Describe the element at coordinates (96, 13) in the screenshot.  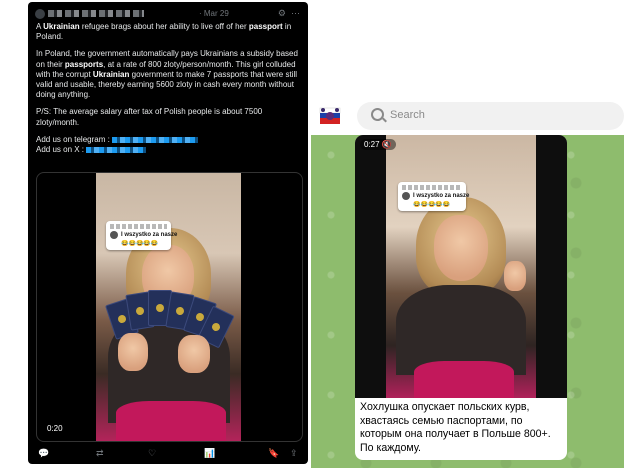
I see `author-name-redacted` at that location.